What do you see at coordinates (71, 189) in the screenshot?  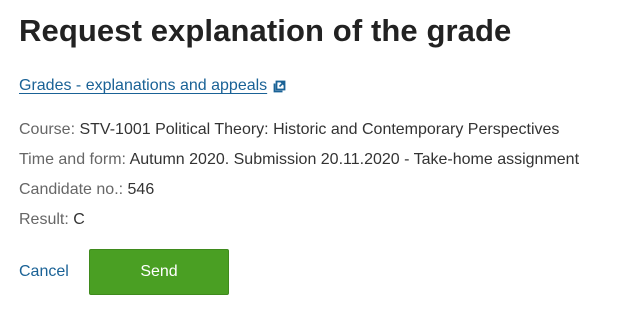 I see `detail-candidate-label: Candidate no.:` at bounding box center [71, 189].